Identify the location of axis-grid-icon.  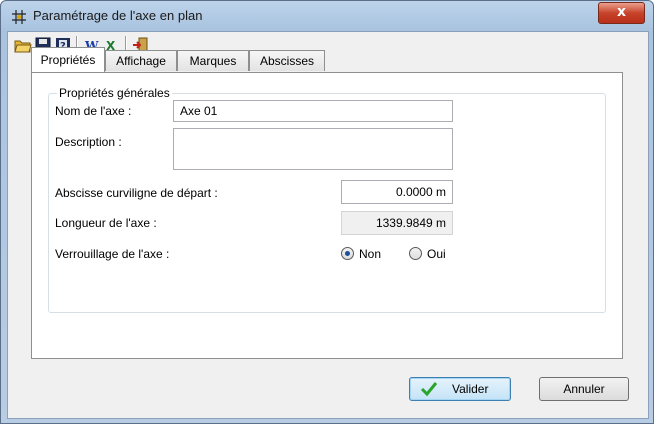
(19, 17).